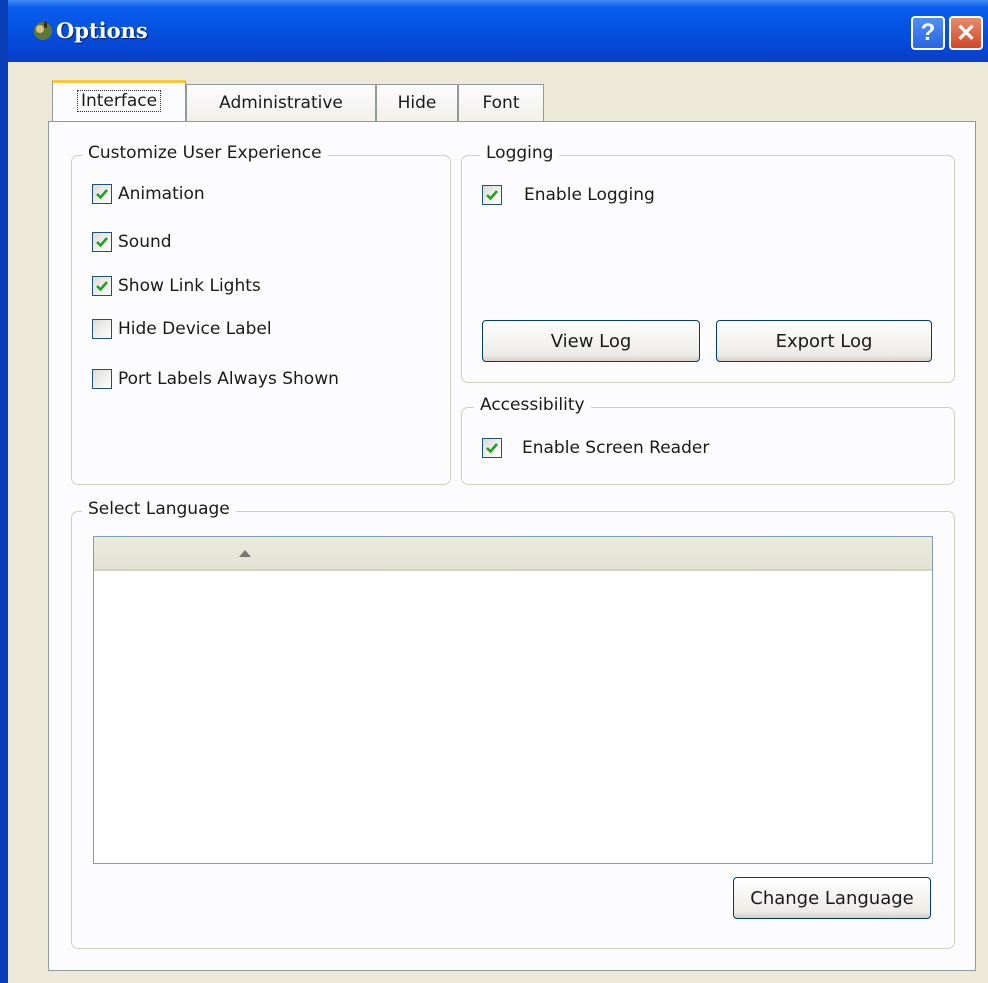  I want to click on port-labels-checkbox-row: Port Labels Always Shown, so click(215, 379).